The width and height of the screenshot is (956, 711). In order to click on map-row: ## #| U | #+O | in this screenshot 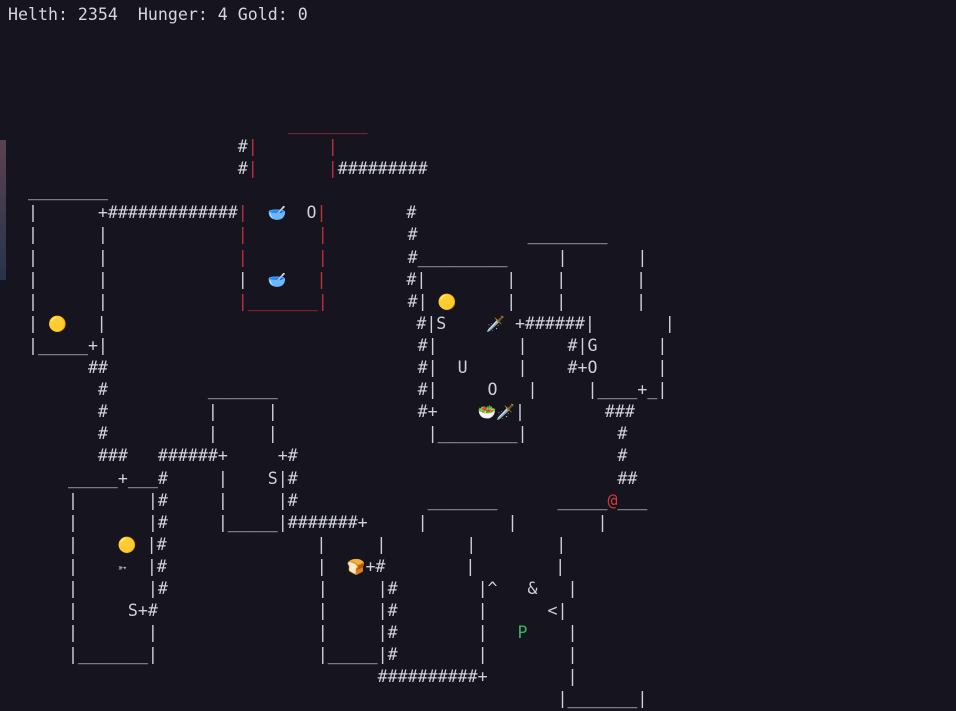, I will do `click(351, 368)`.